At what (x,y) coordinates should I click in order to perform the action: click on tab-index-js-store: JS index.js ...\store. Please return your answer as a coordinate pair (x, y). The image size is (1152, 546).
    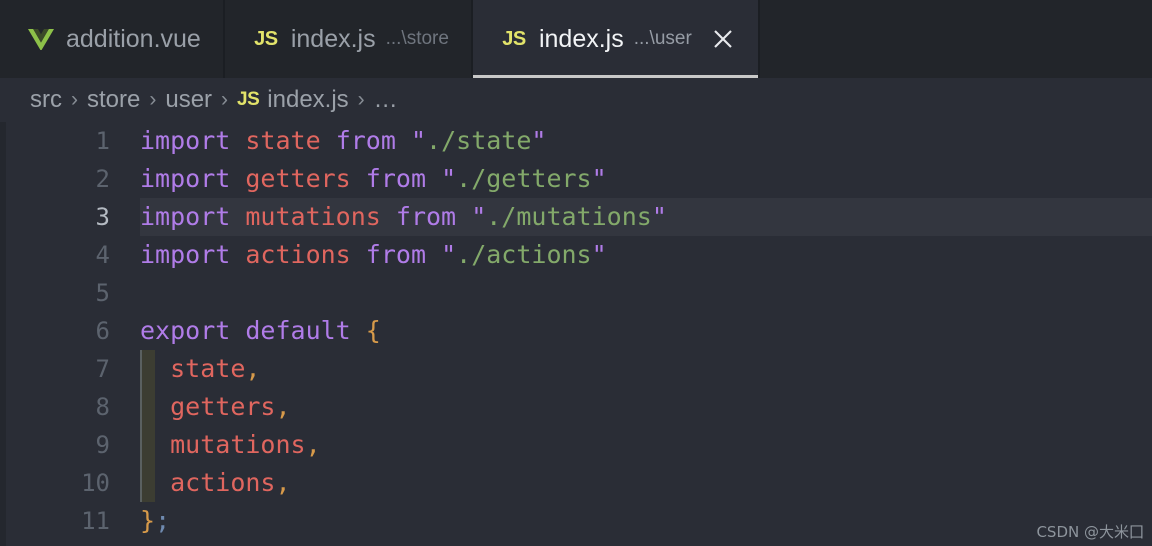
    Looking at the image, I should click on (348, 39).